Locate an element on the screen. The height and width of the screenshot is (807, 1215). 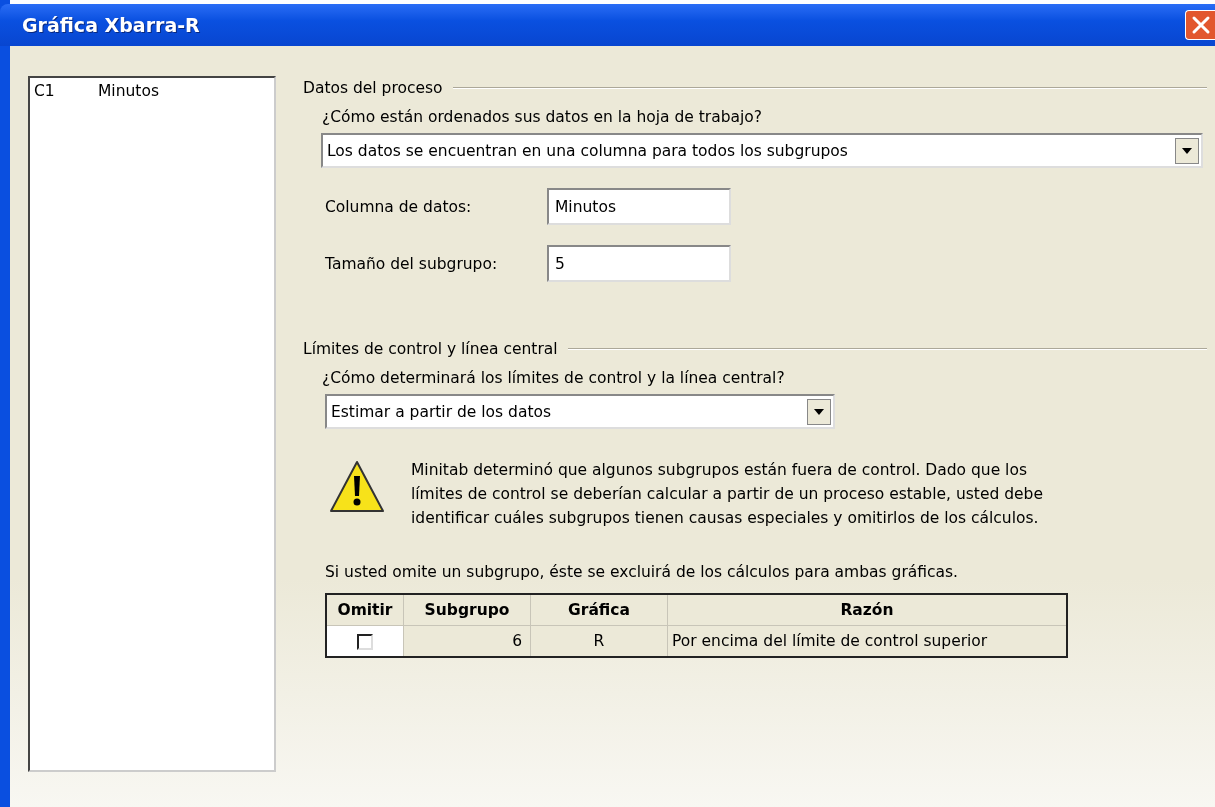
group-heading: Datos del proceso is located at coordinates (373, 88).